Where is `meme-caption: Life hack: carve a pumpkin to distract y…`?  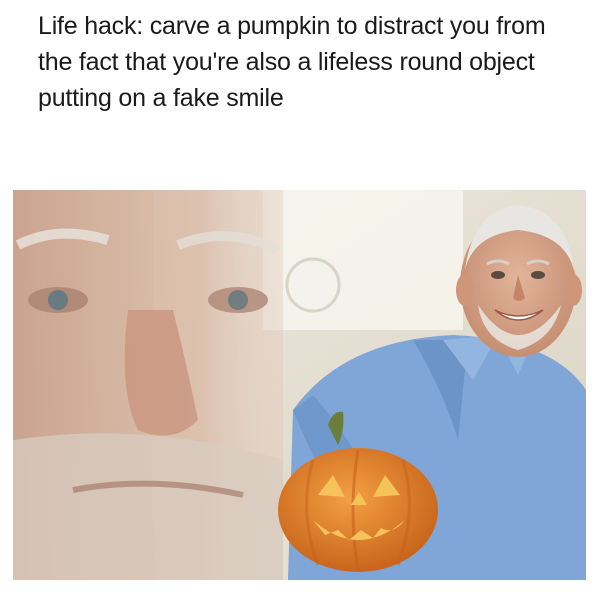 meme-caption: Life hack: carve a pumpkin to distract y… is located at coordinates (292, 62).